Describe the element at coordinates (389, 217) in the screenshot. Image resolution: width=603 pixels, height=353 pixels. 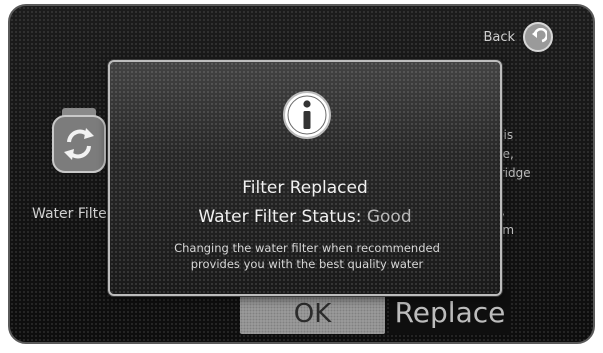
I see `status-value: Good` at that location.